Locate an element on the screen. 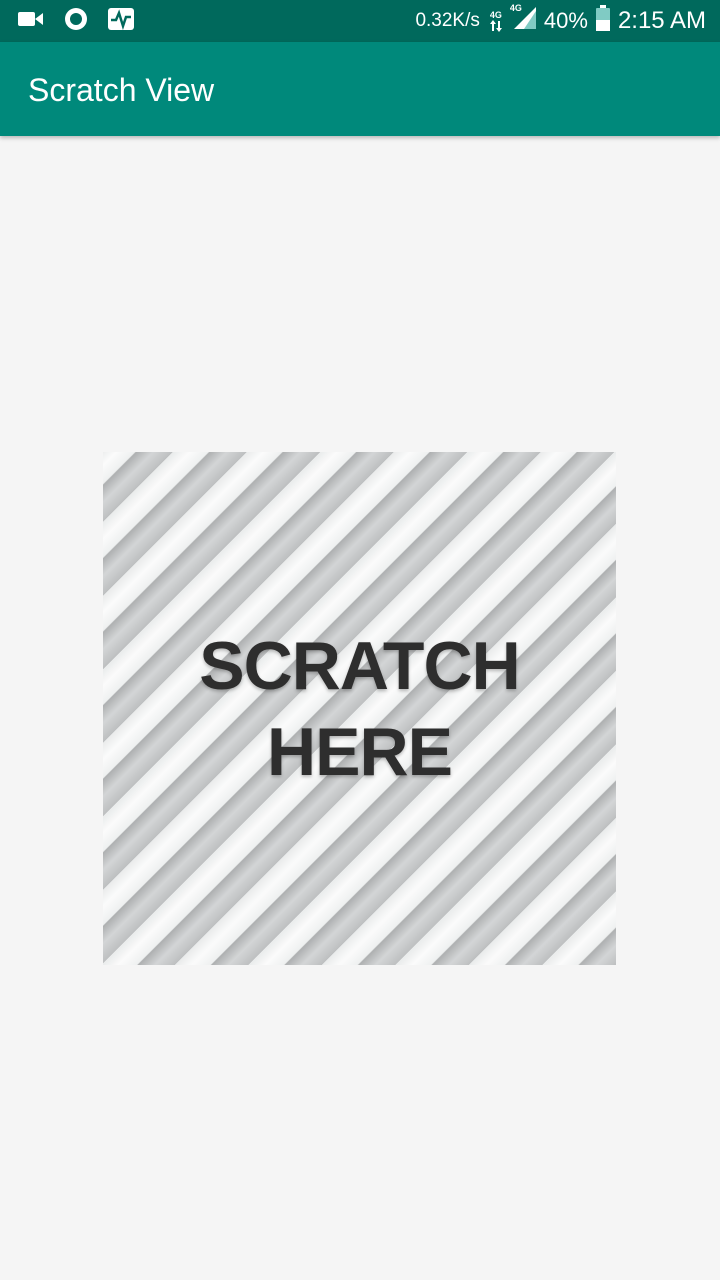 This screenshot has width=720, height=1280. cell-signal-icon: 4G is located at coordinates (523, 19).